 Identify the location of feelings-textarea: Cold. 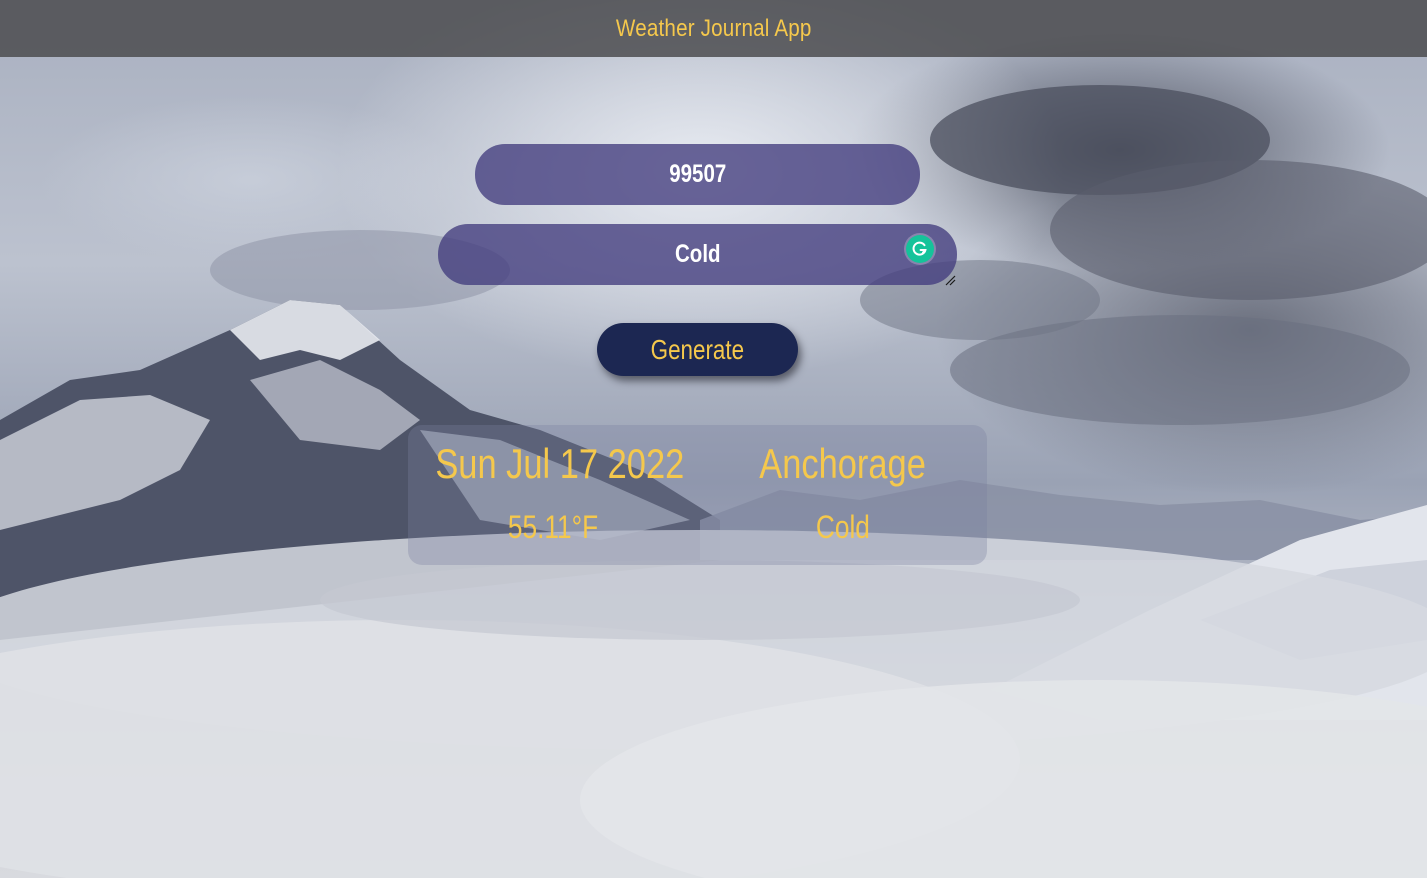
(697, 254).